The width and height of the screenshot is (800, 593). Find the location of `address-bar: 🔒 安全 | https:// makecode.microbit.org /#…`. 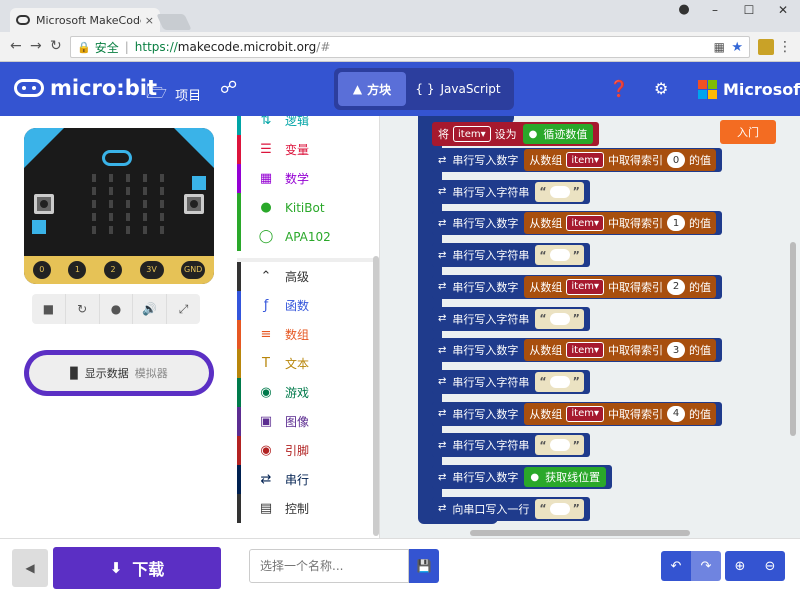

address-bar: 🔒 安全 | https:// makecode.microbit.org /#… is located at coordinates (410, 47).